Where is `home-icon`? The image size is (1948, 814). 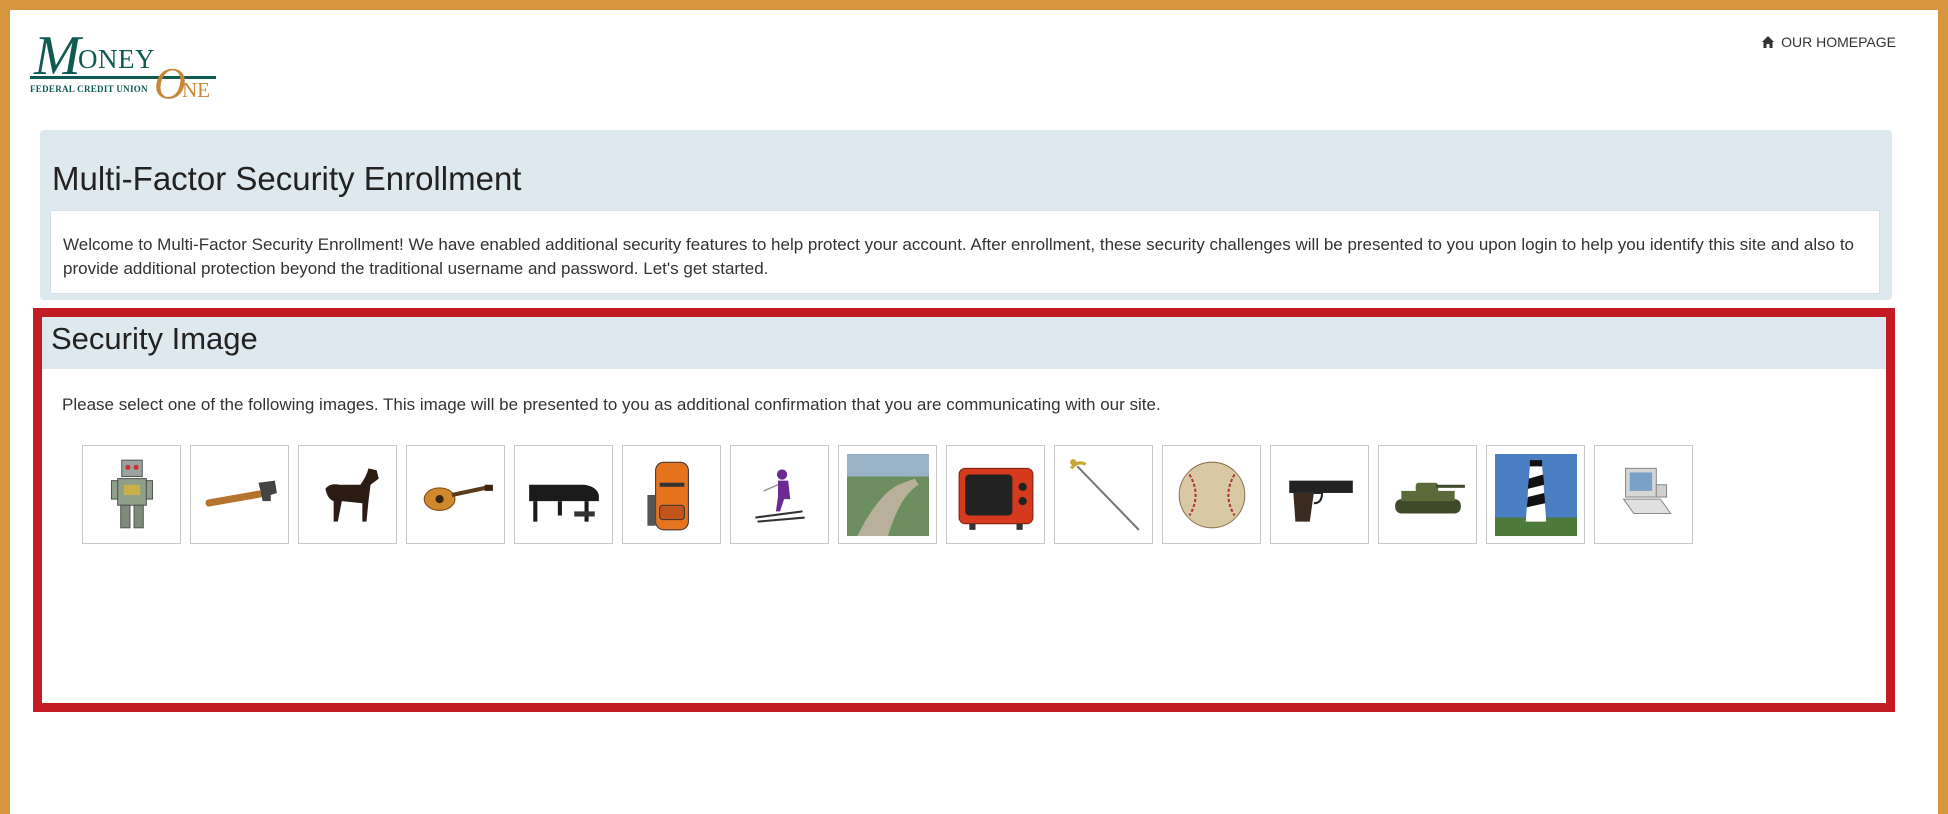 home-icon is located at coordinates (1768, 42).